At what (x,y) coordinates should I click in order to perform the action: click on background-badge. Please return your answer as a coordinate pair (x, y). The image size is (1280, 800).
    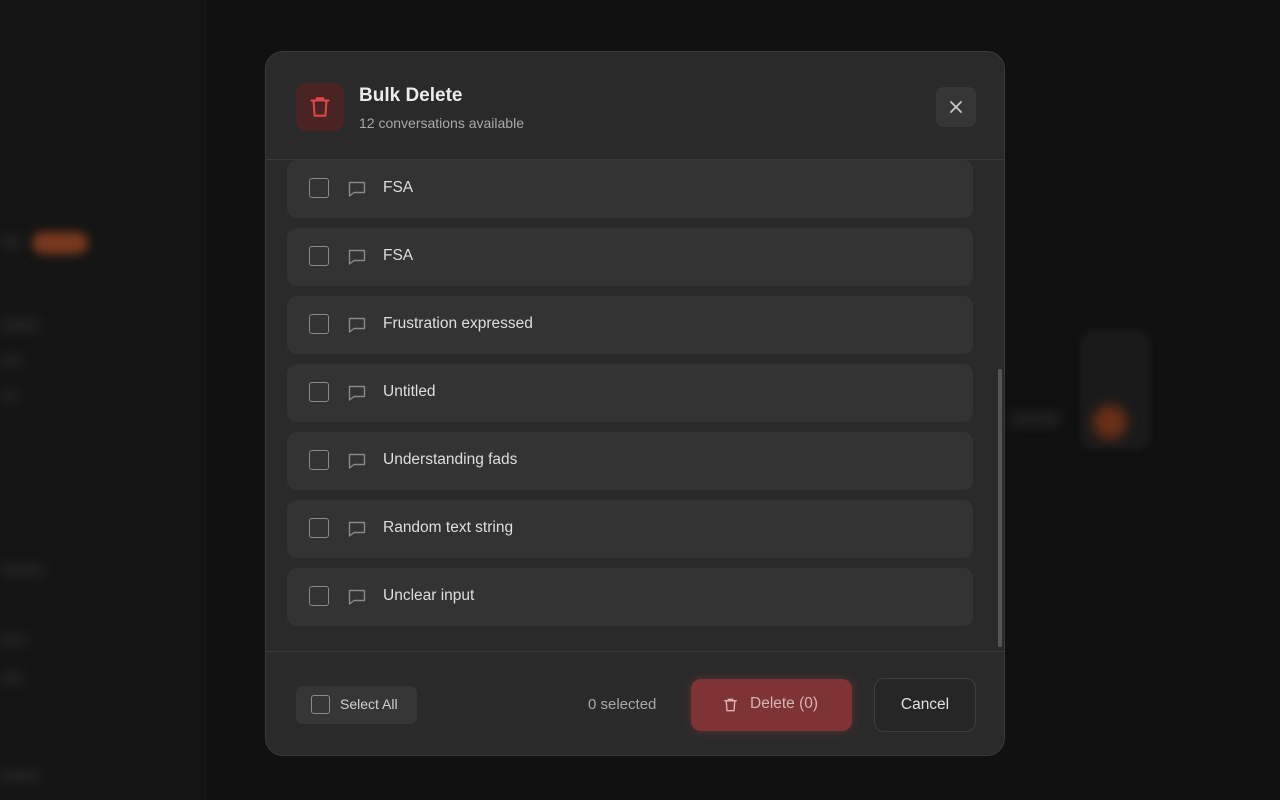
    Looking at the image, I should click on (60, 243).